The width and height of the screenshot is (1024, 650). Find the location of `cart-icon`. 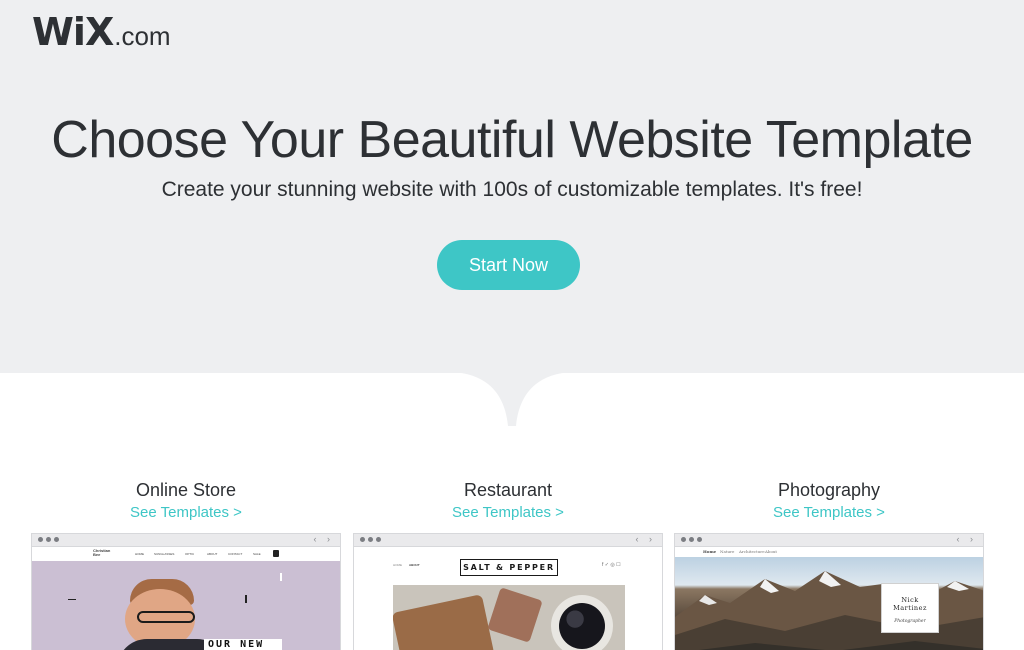

cart-icon is located at coordinates (276, 553).